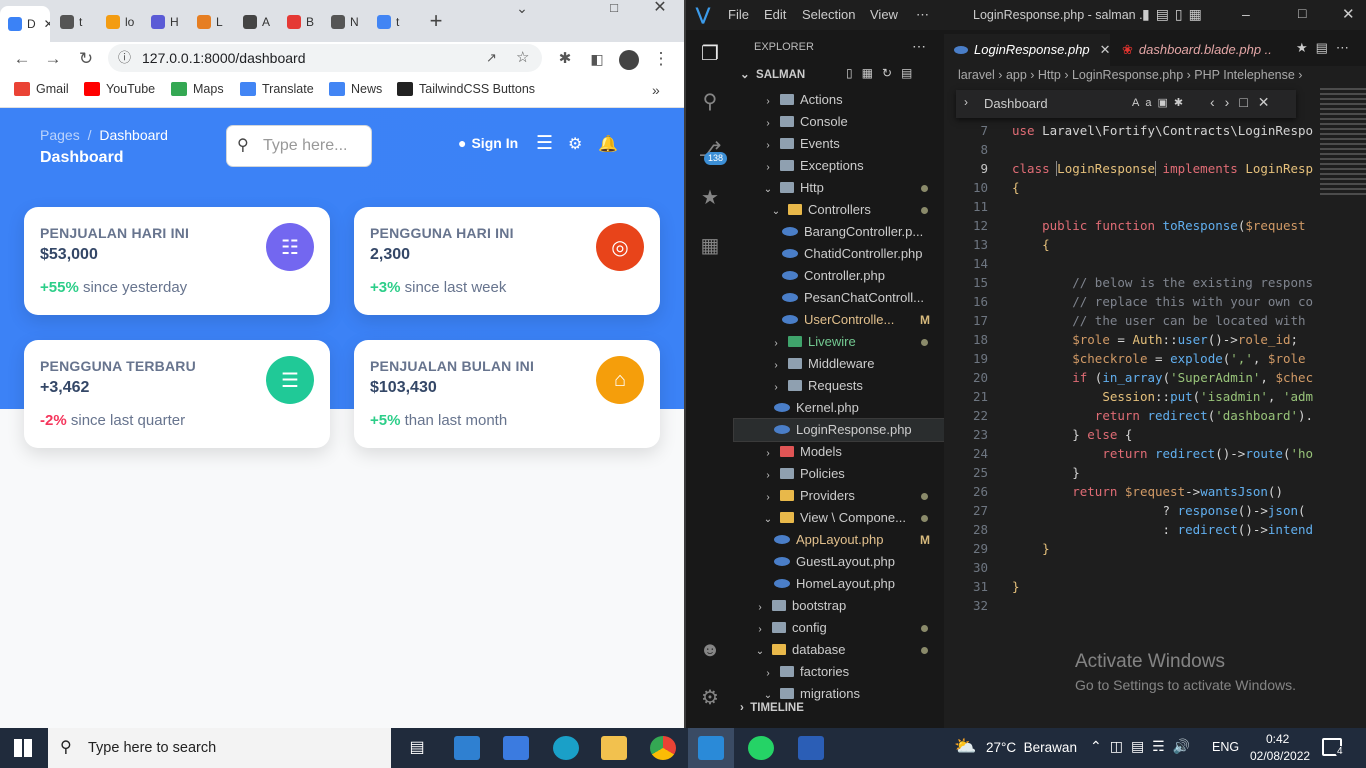  What do you see at coordinates (839, 166) in the screenshot?
I see `folder-item: › Exceptions` at bounding box center [839, 166].